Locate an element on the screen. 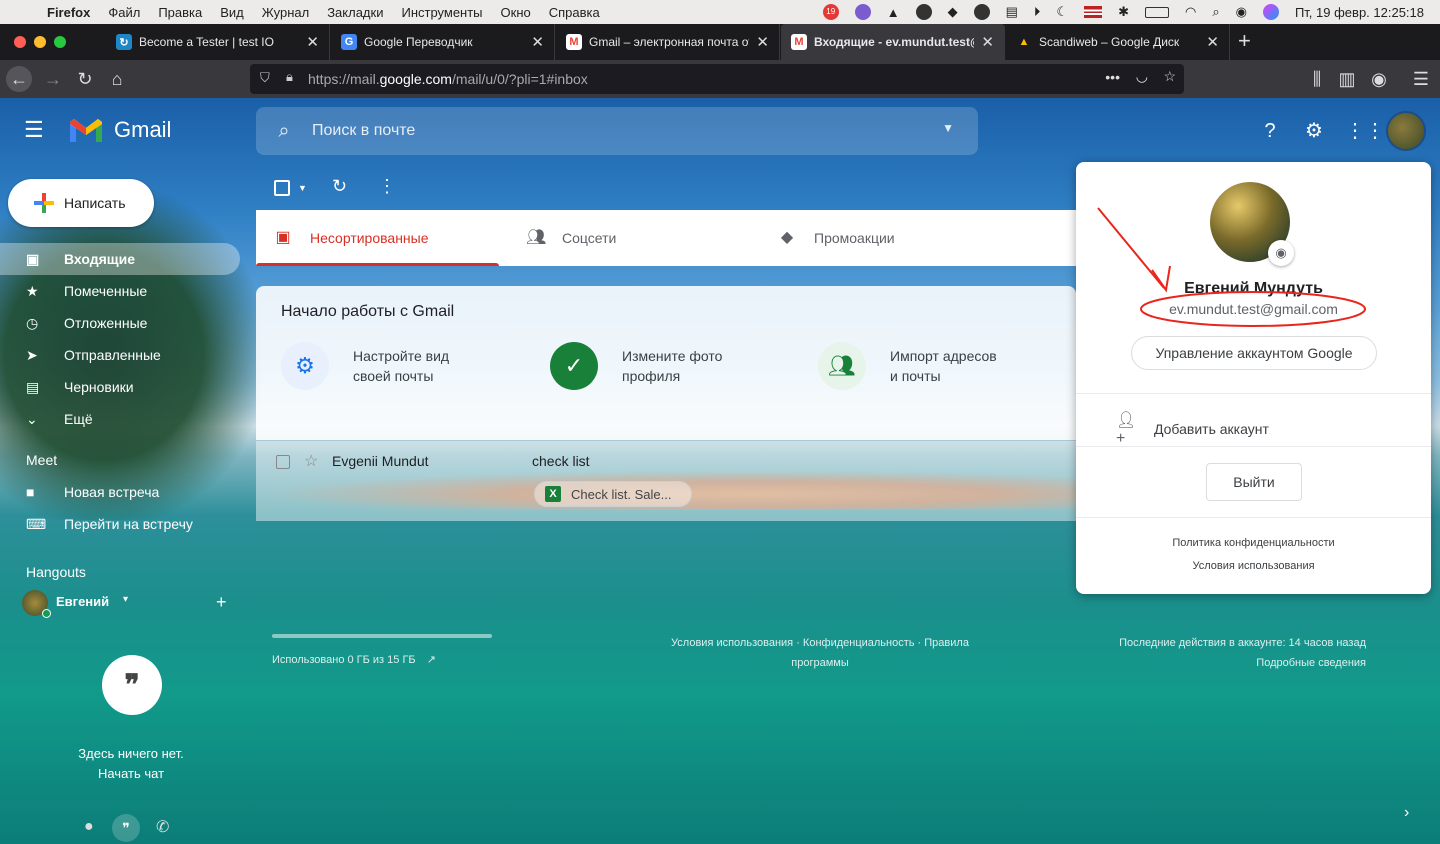 The width and height of the screenshot is (1440, 844). settings-gear-icon: ⚙ is located at coordinates (1314, 131).